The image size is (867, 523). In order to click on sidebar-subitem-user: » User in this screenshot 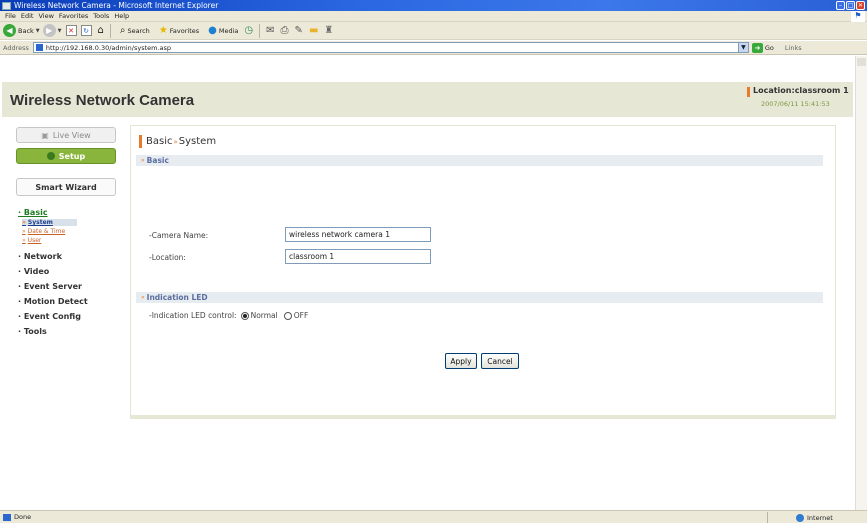, I will do `click(72, 240)`.